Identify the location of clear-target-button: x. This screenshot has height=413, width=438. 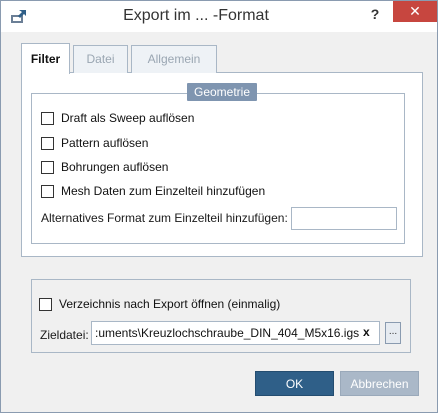
(366, 332).